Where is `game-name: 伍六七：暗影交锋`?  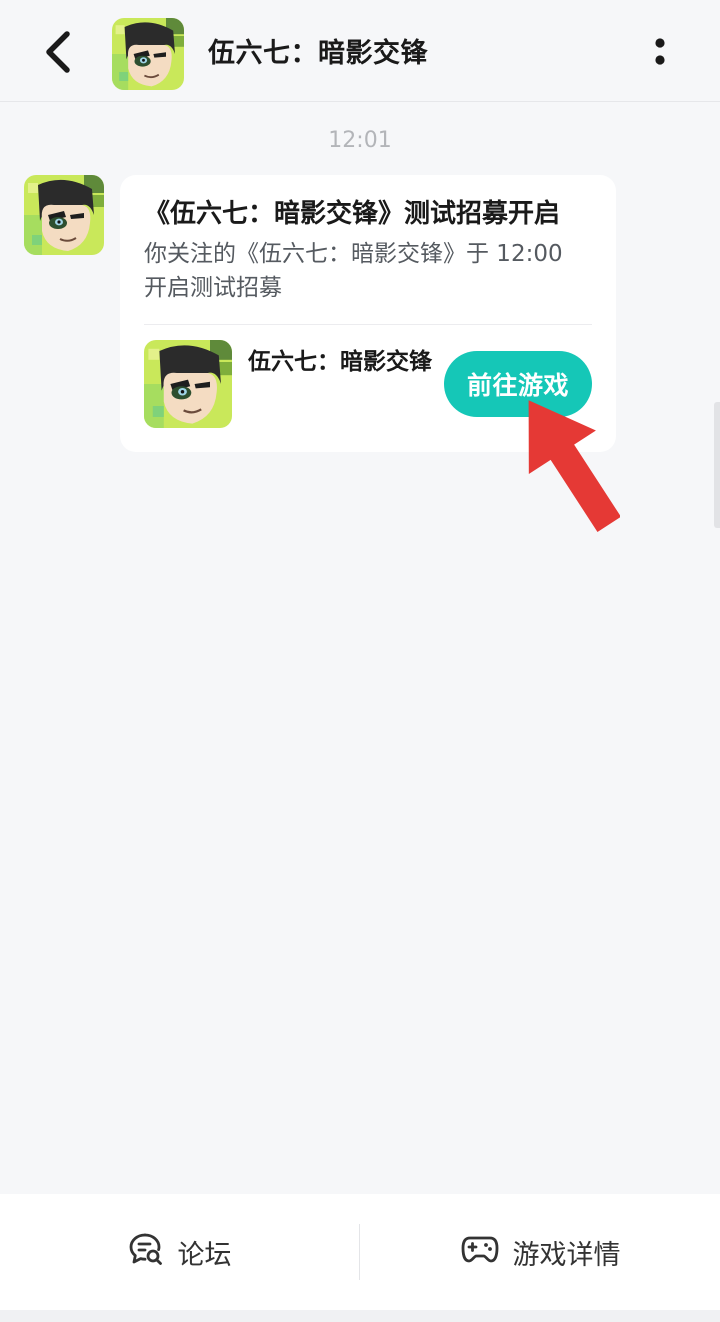 game-name: 伍六七：暗影交锋 is located at coordinates (340, 362).